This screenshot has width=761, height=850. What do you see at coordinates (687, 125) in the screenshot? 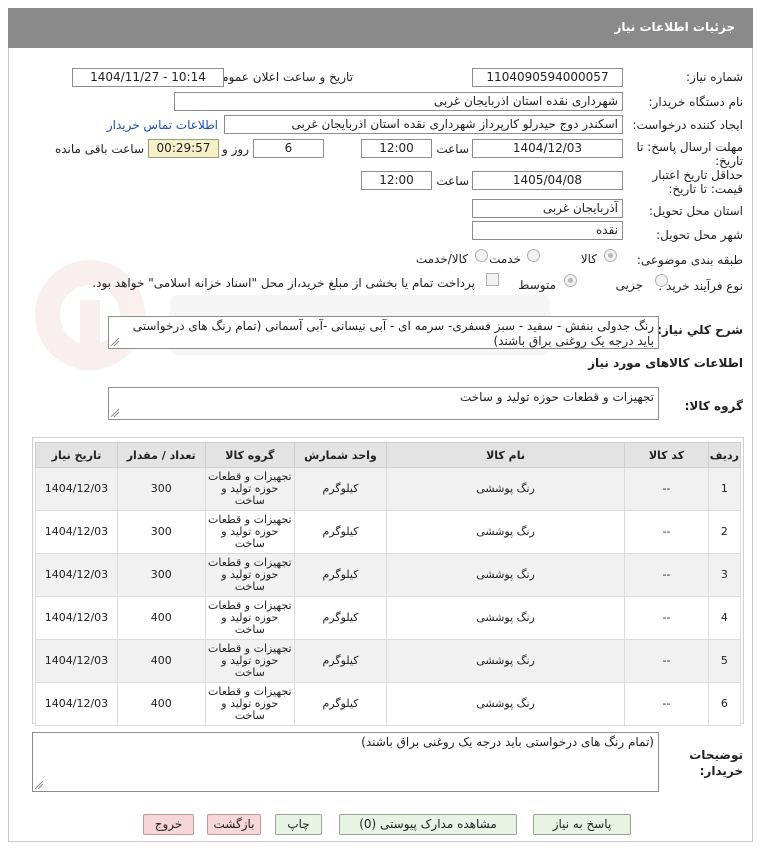
I see `creator-label: ایجاد کننده درخواست:` at bounding box center [687, 125].